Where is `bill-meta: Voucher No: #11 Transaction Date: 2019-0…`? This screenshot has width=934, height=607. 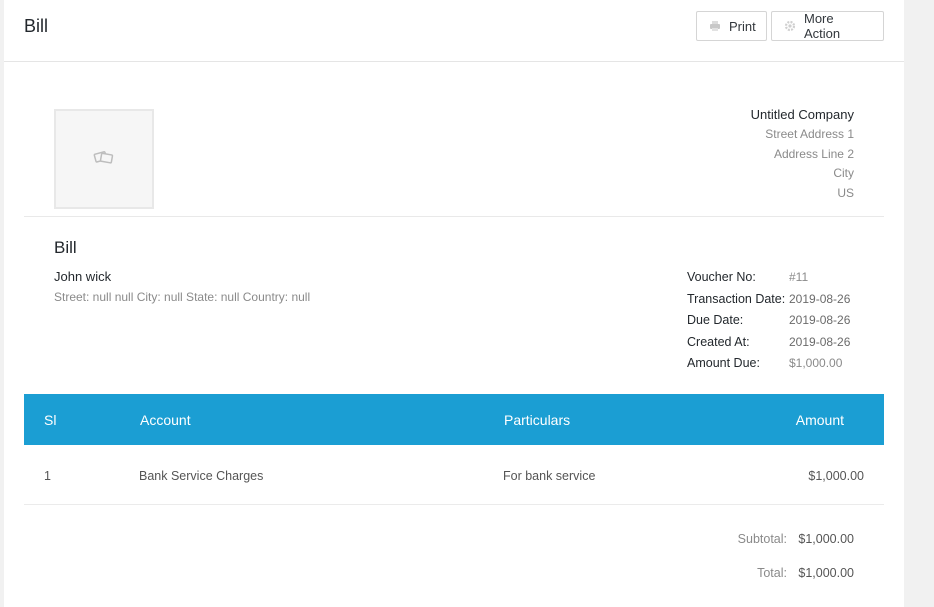 bill-meta: Voucher No: #11 Transaction Date: 2019-0… is located at coordinates (787, 322).